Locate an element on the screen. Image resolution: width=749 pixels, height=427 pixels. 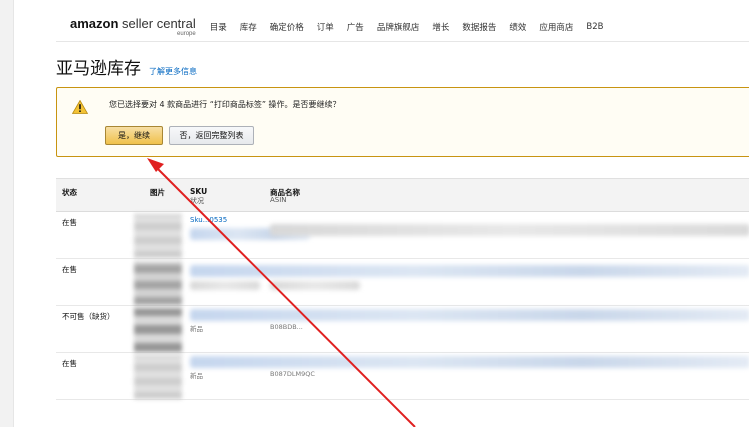
nav-catalog: 目录 is located at coordinates (218, 27).